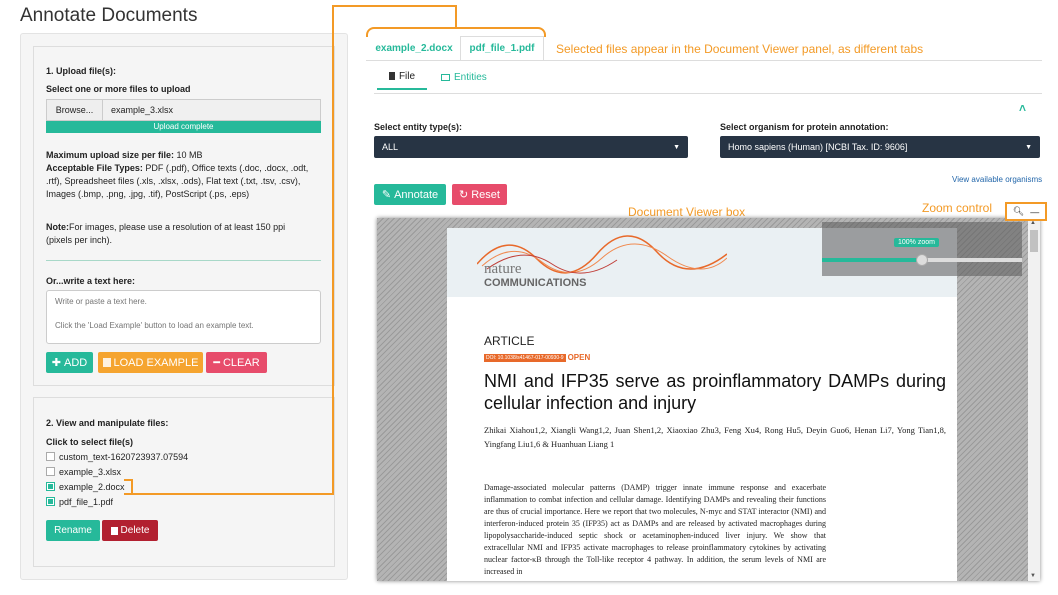 The image size is (1058, 595). What do you see at coordinates (418, 127) in the screenshot?
I see `entity-type-label: Select entity type(s):` at bounding box center [418, 127].